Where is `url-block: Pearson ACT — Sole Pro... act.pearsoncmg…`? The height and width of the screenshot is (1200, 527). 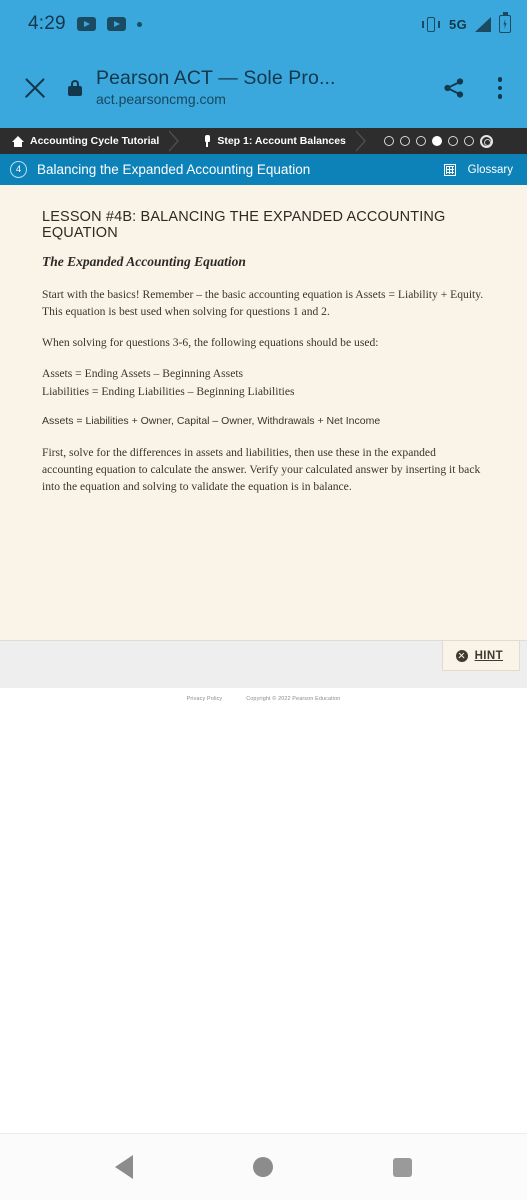
url-block: Pearson ACT — Sole Pro... act.pearsoncmg… is located at coordinates (261, 88).